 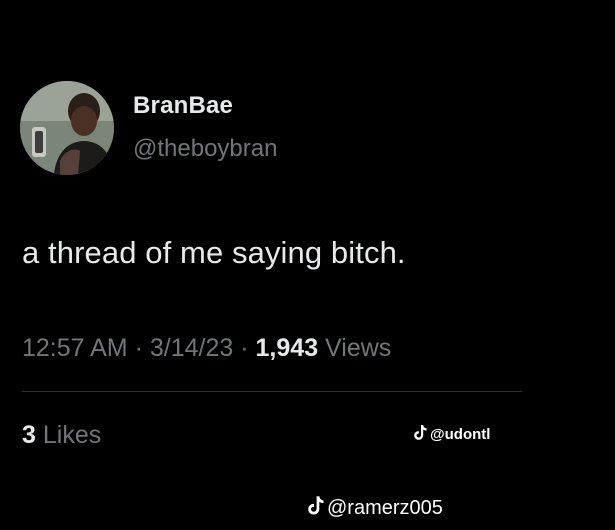 I want to click on watermark-small: @udontl, so click(x=452, y=434).